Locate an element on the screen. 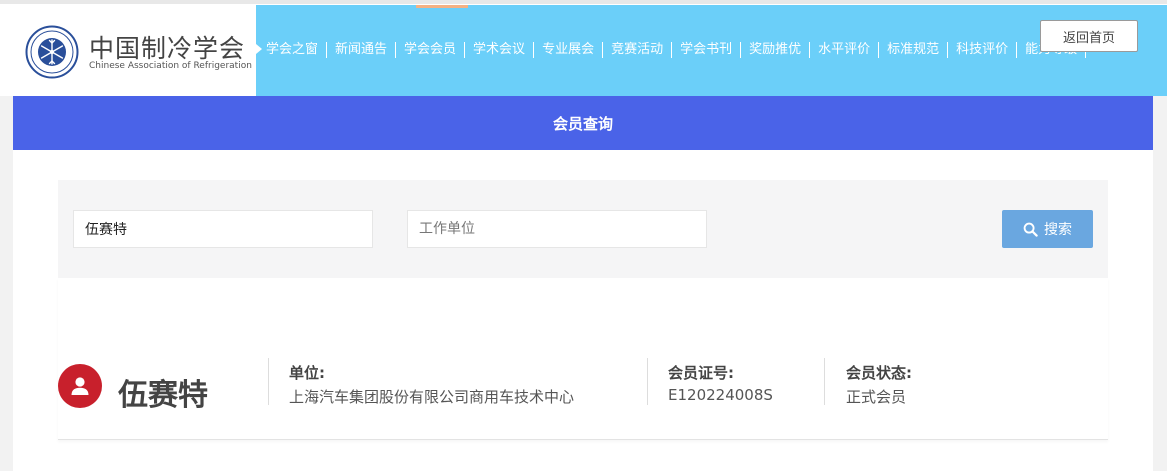 The width and height of the screenshot is (1167, 471). nav-item-standards: 标准规范 is located at coordinates (914, 50).